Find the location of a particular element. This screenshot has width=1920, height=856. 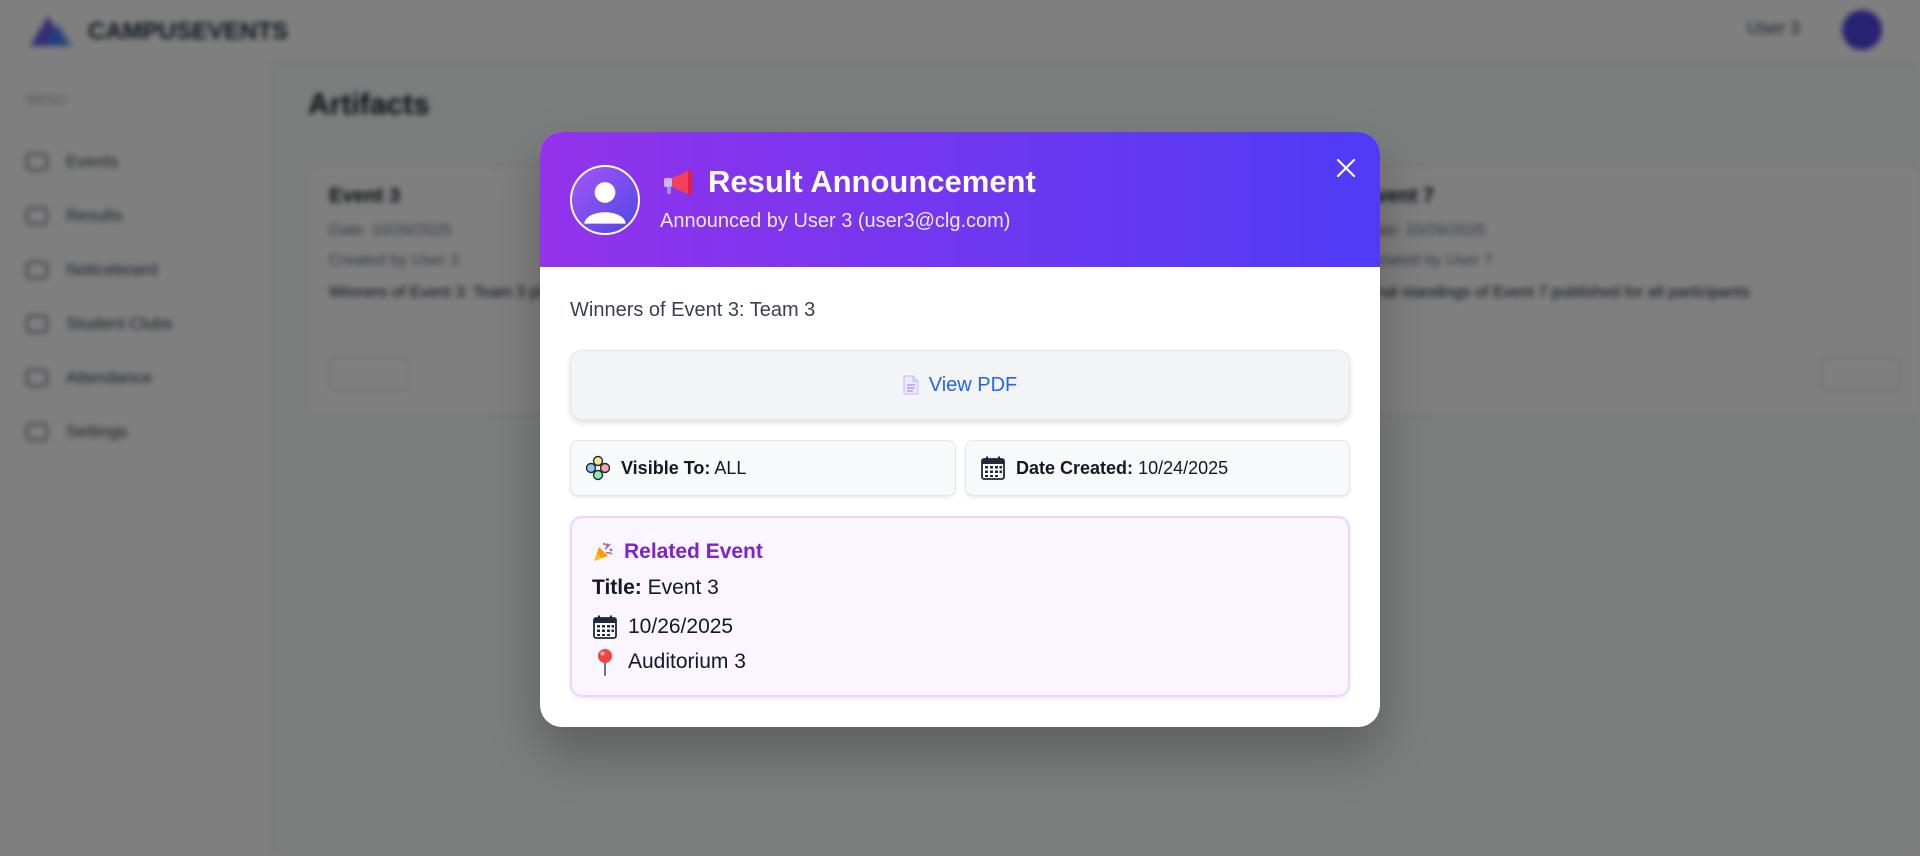

related-event-title: Title: Event 3 is located at coordinates (655, 587).